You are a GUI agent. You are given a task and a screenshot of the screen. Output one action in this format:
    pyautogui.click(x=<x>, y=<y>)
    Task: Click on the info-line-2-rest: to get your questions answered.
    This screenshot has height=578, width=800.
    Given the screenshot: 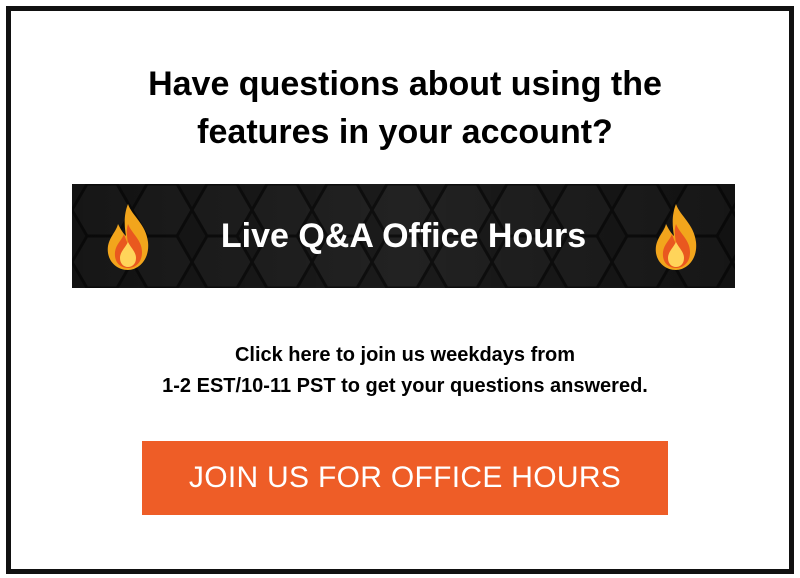 What is the action you would take?
    pyautogui.click(x=491, y=386)
    